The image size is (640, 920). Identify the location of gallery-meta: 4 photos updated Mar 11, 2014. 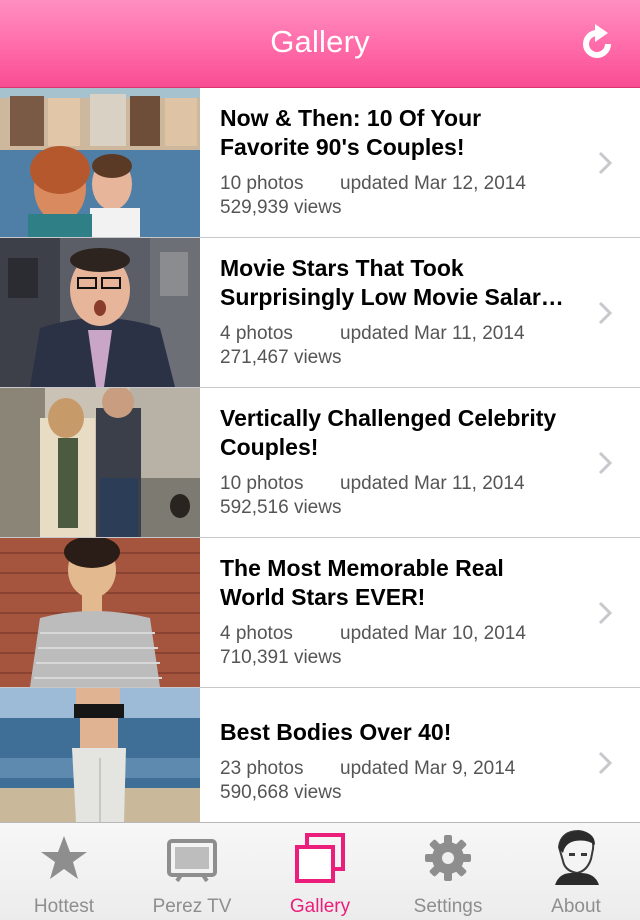
(372, 334).